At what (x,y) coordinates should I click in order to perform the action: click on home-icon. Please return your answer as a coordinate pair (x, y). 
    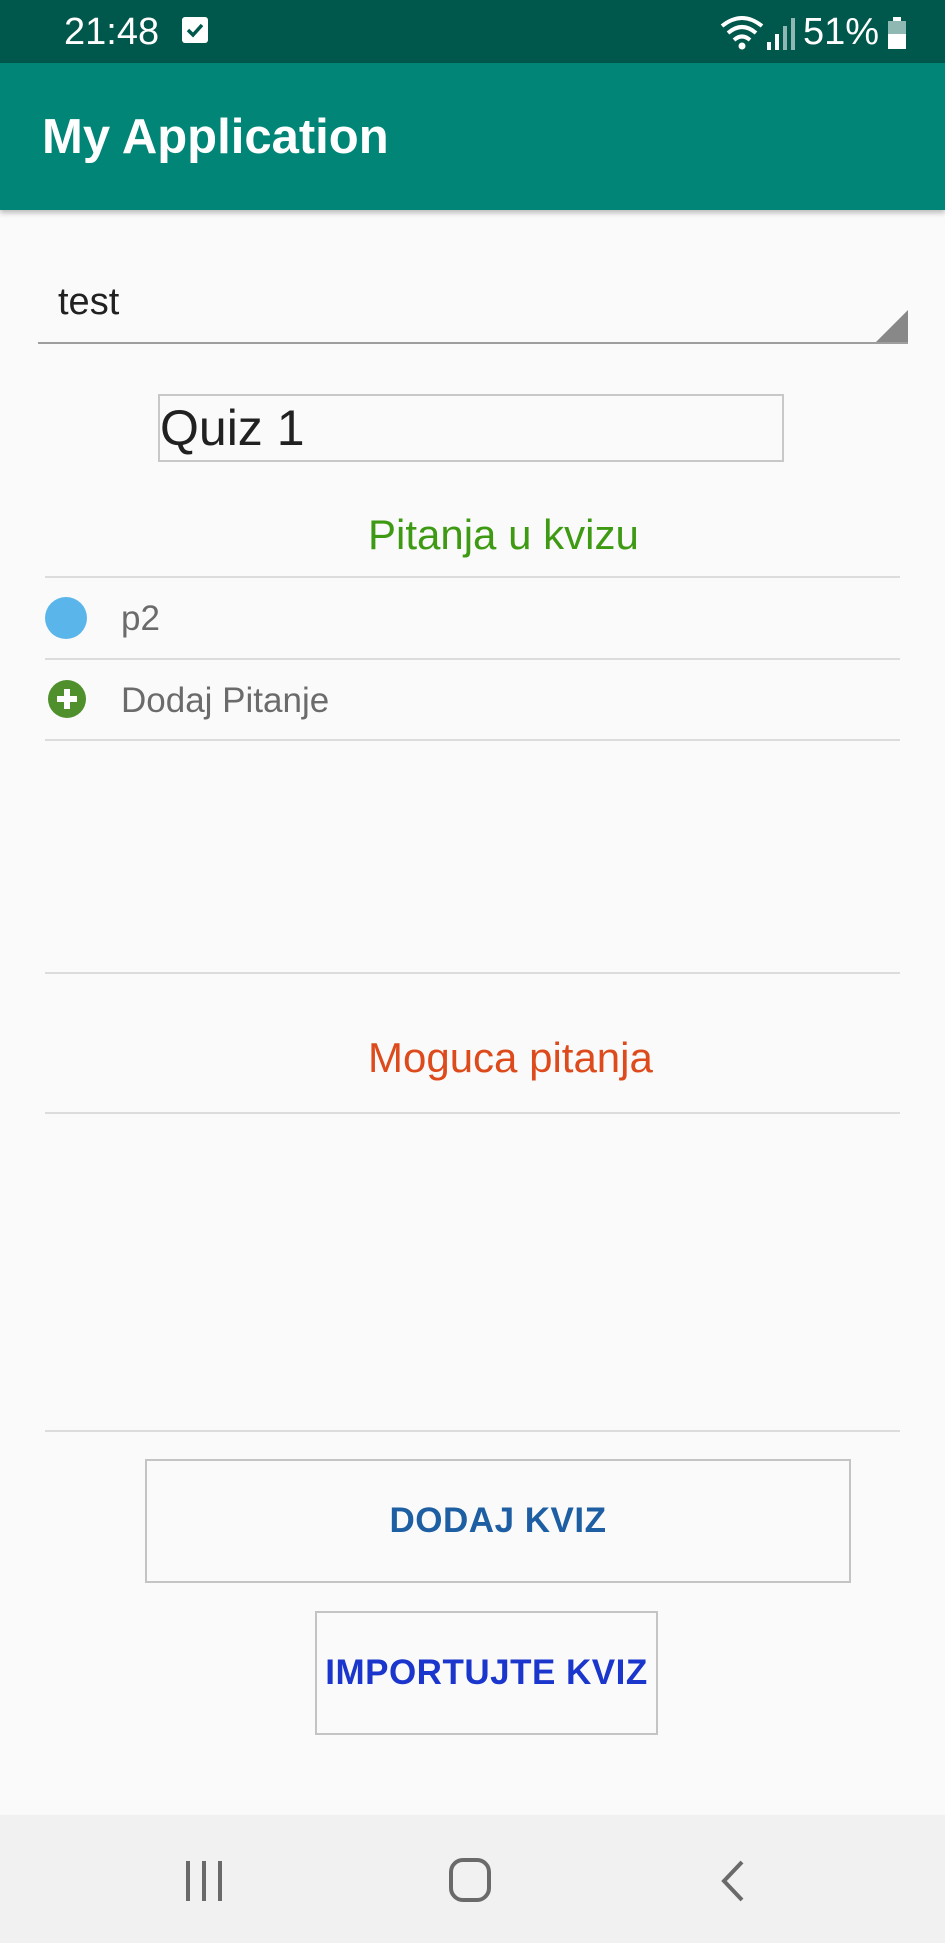
    Looking at the image, I should click on (470, 1882).